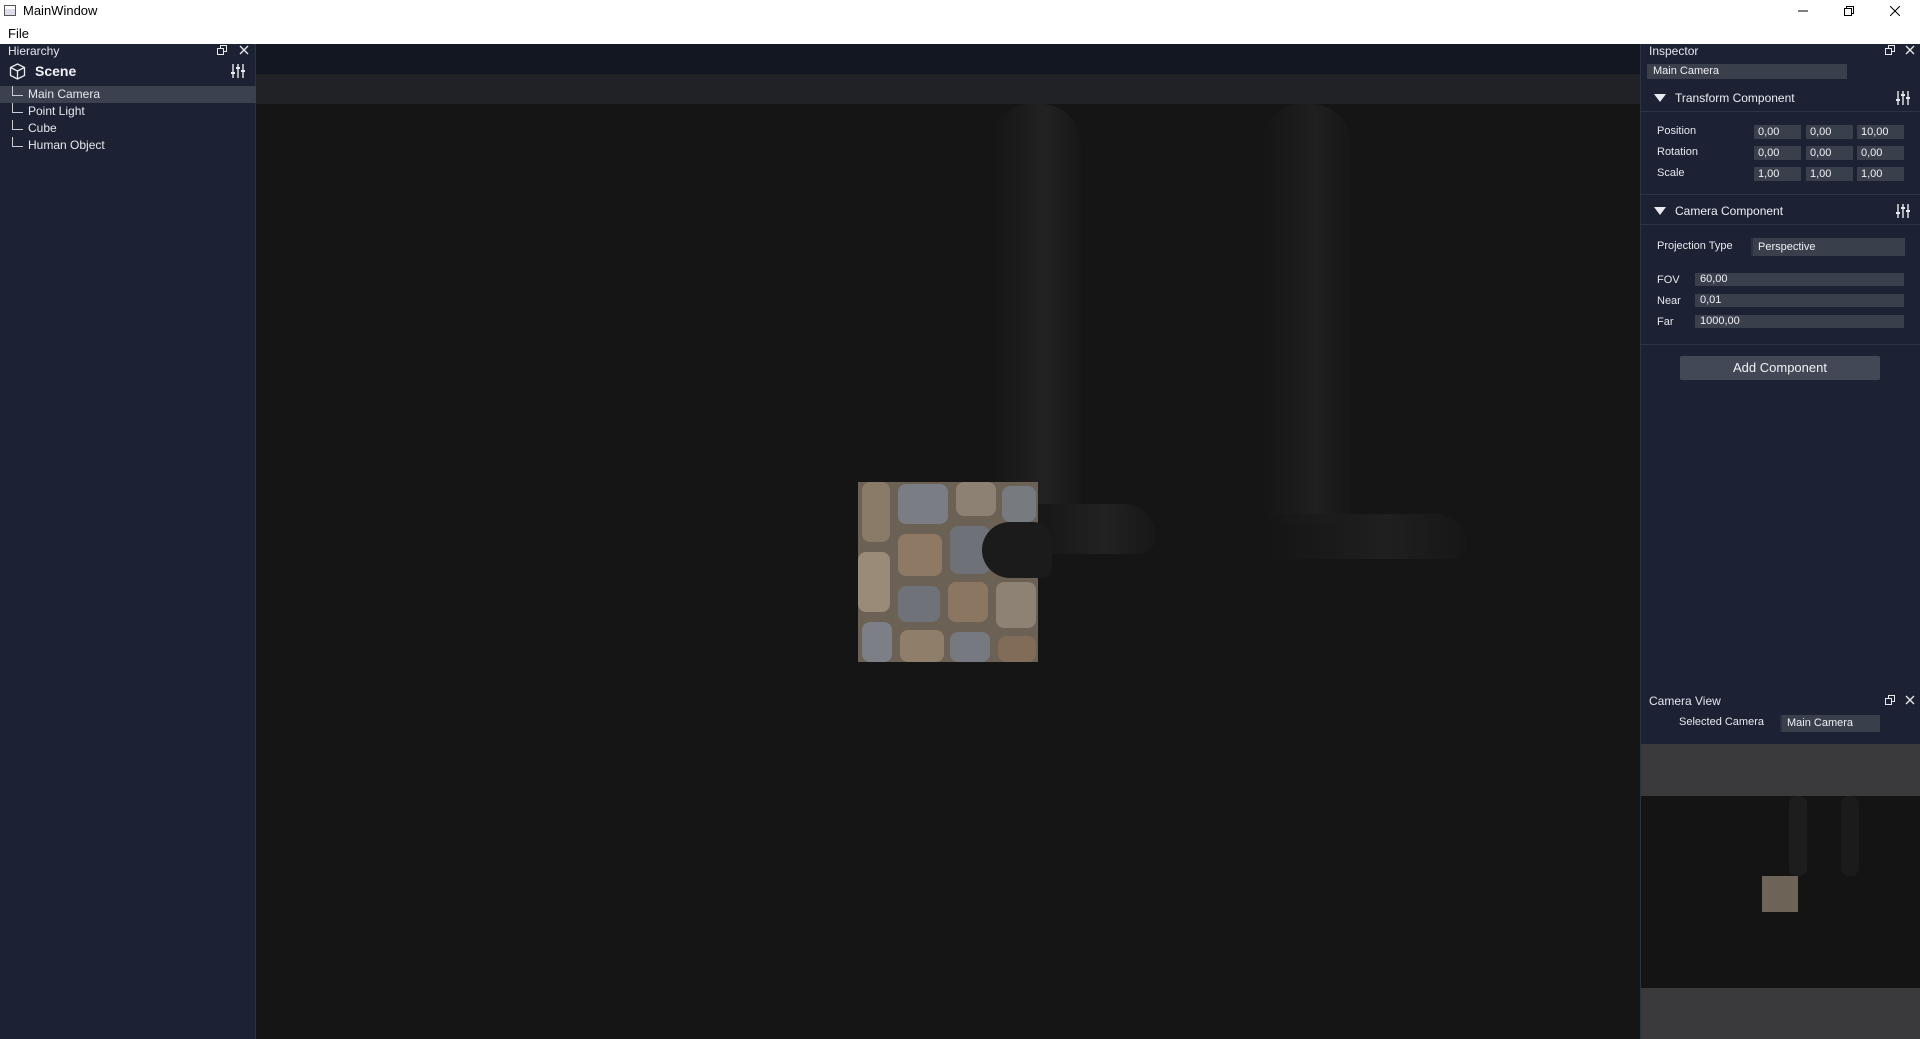 The height and width of the screenshot is (1039, 1920). I want to click on tree-item-label: Human Object, so click(66, 145).